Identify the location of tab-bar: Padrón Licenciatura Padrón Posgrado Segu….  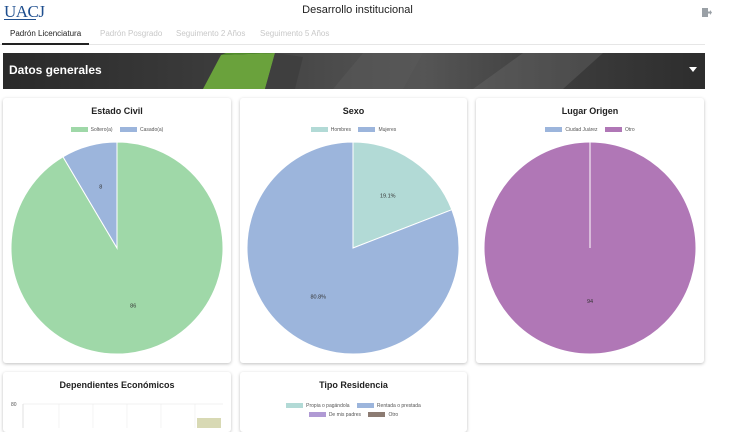
(352, 35).